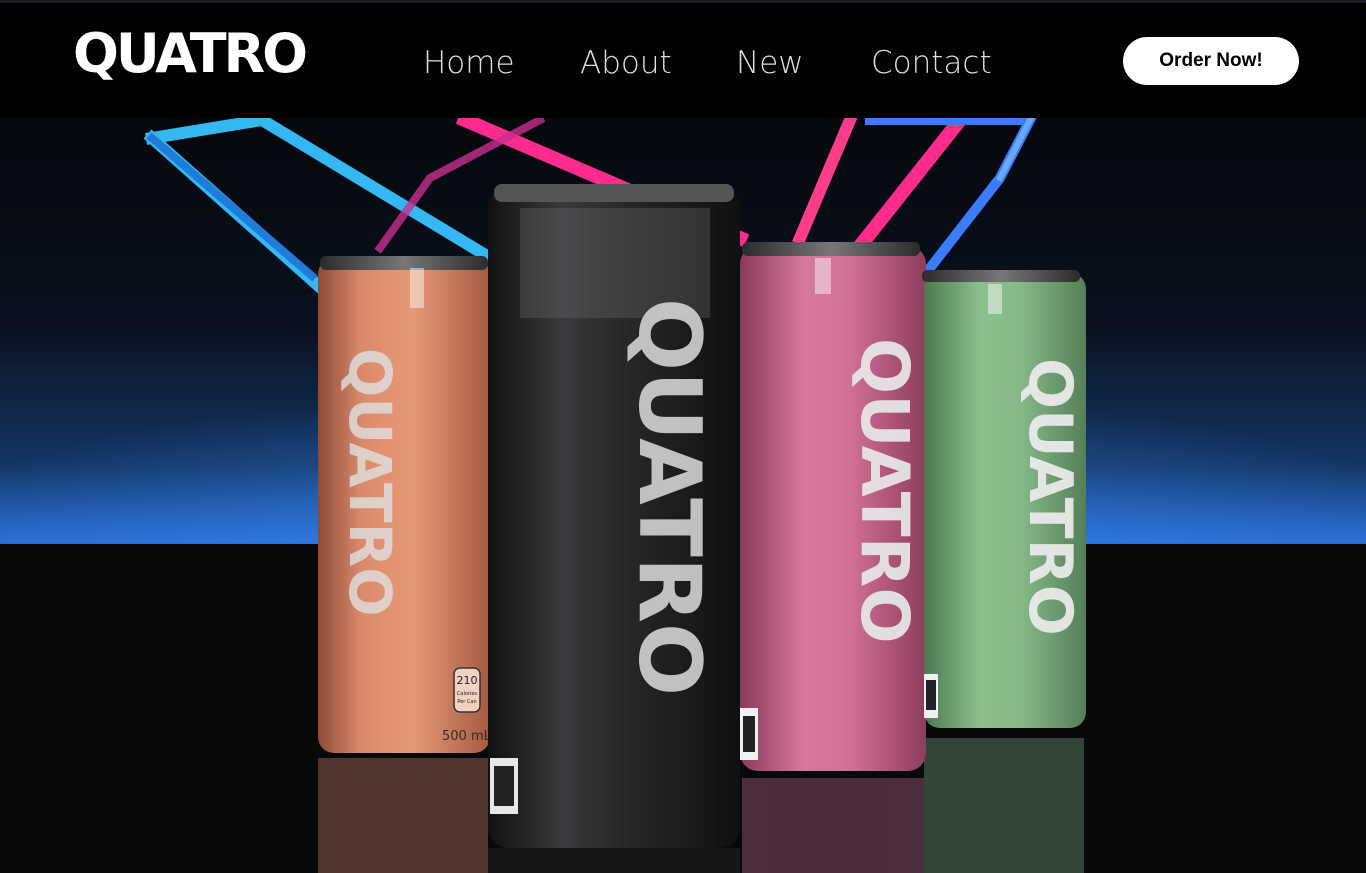 The width and height of the screenshot is (1366, 873). I want to click on can-green: QUATRO, so click(1004, 499).